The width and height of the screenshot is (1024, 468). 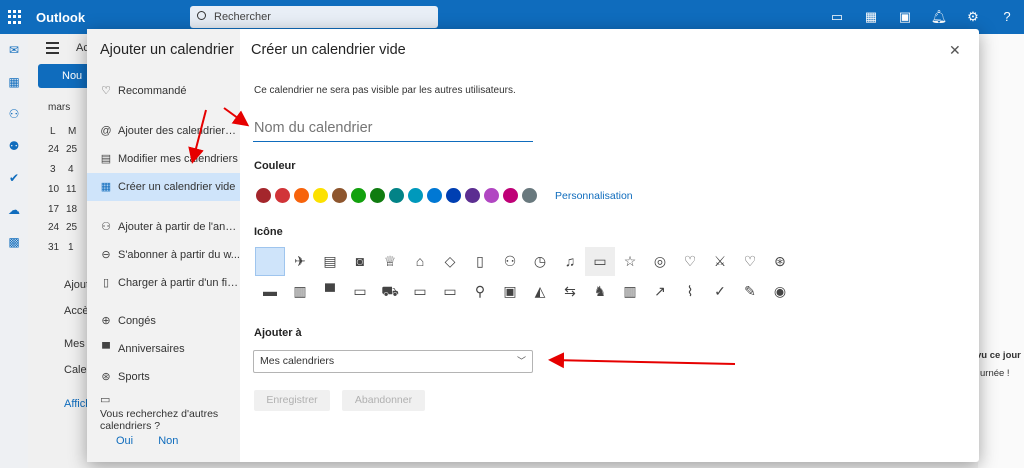 What do you see at coordinates (76, 311) in the screenshot?
I see `access-link: Accè` at bounding box center [76, 311].